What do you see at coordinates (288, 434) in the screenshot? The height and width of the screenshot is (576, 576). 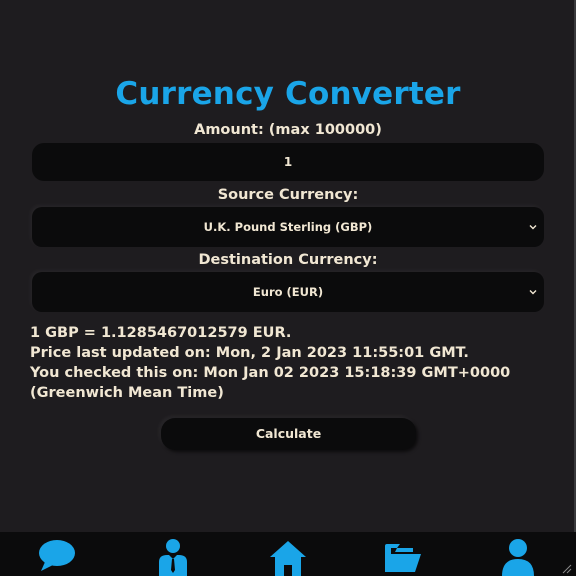 I see `calculate-button: Calculate` at bounding box center [288, 434].